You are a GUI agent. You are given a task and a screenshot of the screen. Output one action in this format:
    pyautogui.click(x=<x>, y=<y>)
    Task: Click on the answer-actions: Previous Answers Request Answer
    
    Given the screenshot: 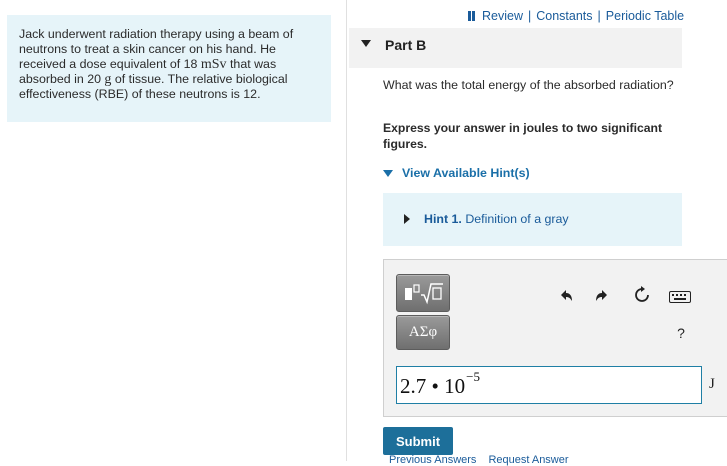 What is the action you would take?
    pyautogui.click(x=479, y=460)
    